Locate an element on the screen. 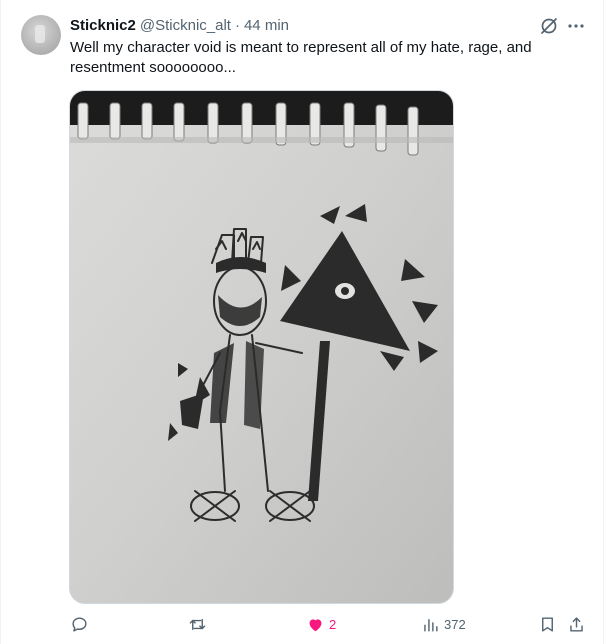 Image resolution: width=608 pixels, height=644 pixels. timestamp: 44 min is located at coordinates (266, 25).